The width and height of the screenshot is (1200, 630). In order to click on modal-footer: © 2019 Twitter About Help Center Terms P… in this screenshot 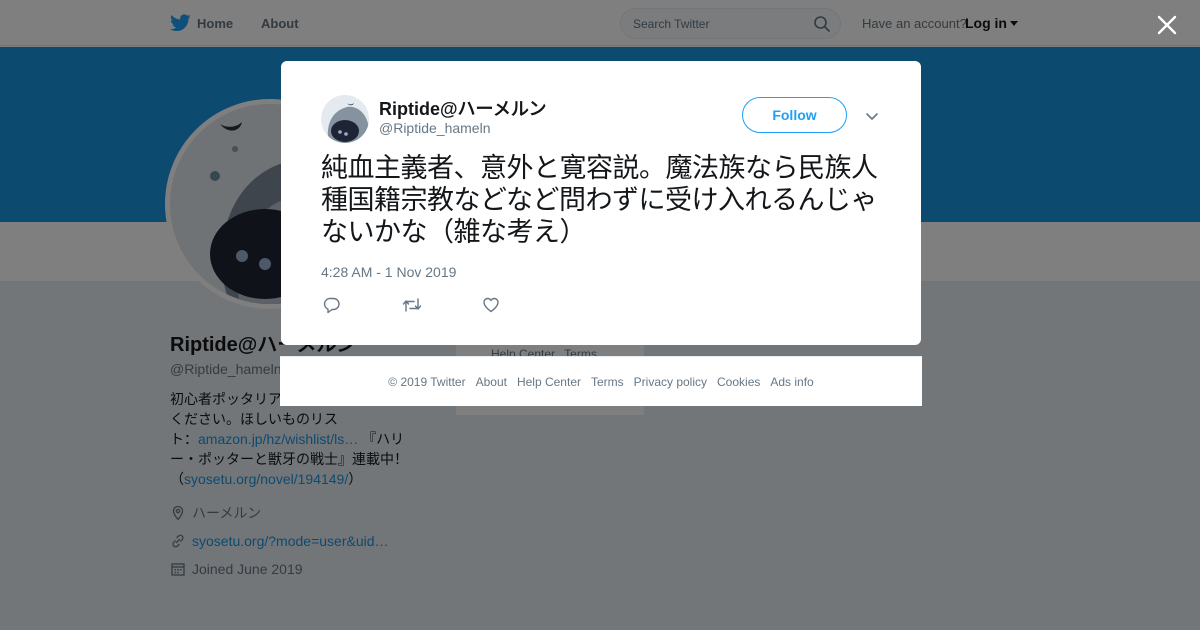, I will do `click(601, 381)`.